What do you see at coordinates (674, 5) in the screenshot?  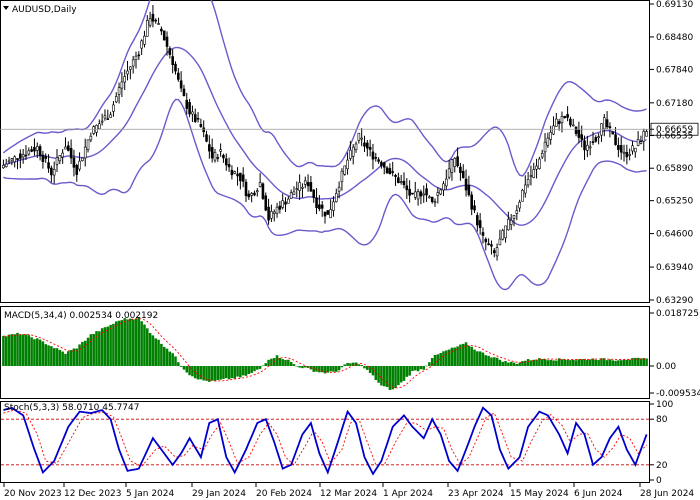 I see `price-tick-label: 0.69130` at bounding box center [674, 5].